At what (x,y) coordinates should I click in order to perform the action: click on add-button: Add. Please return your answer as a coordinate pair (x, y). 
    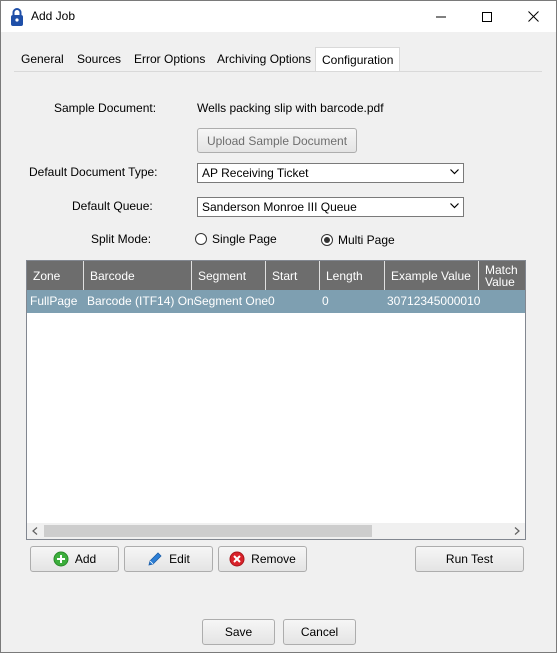
    Looking at the image, I should click on (74, 559).